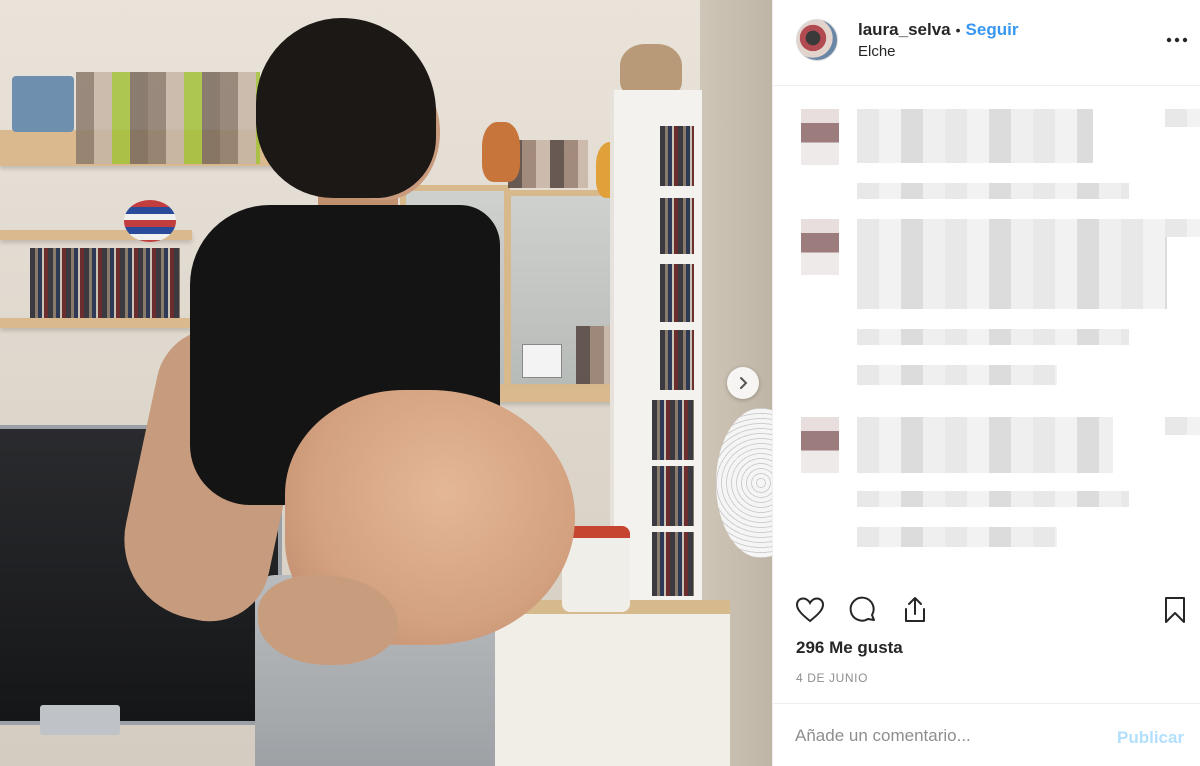 This screenshot has width=1200, height=766. What do you see at coordinates (817, 40) in the screenshot?
I see `avatar` at bounding box center [817, 40].